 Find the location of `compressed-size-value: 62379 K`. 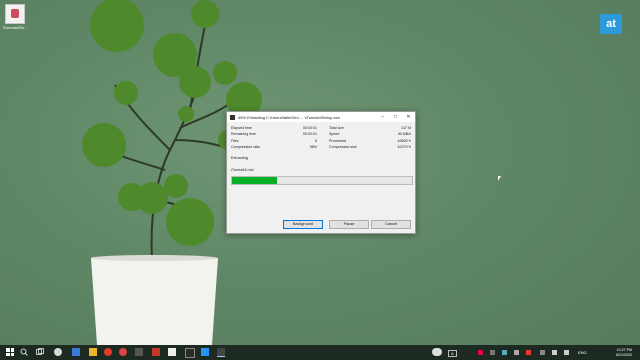

compressed-size-value: 62379 K is located at coordinates (404, 147).